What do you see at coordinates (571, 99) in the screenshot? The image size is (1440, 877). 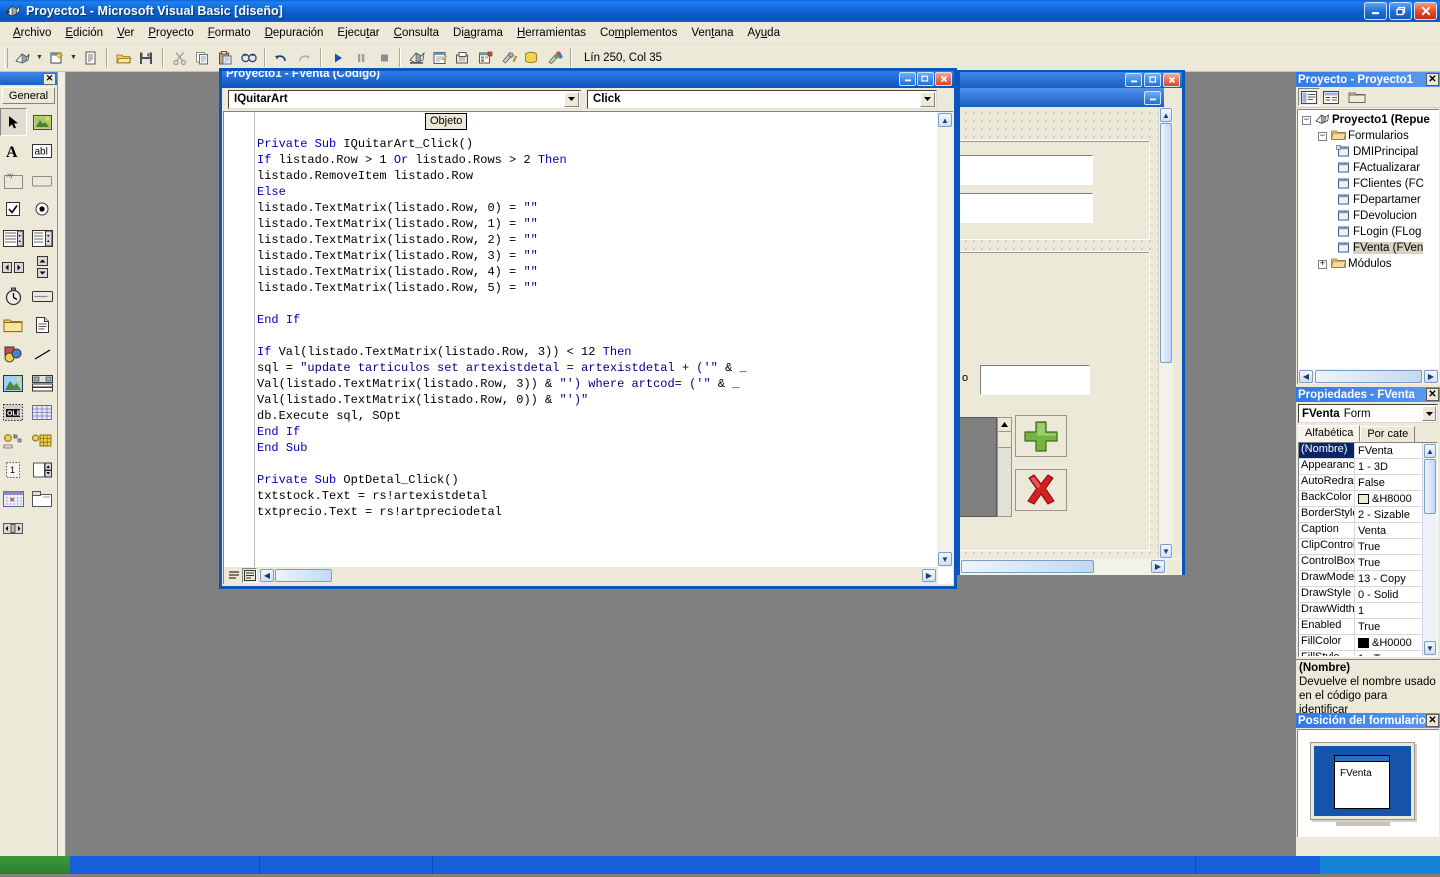 I see `object-dropdown-chevron-down-icon` at bounding box center [571, 99].